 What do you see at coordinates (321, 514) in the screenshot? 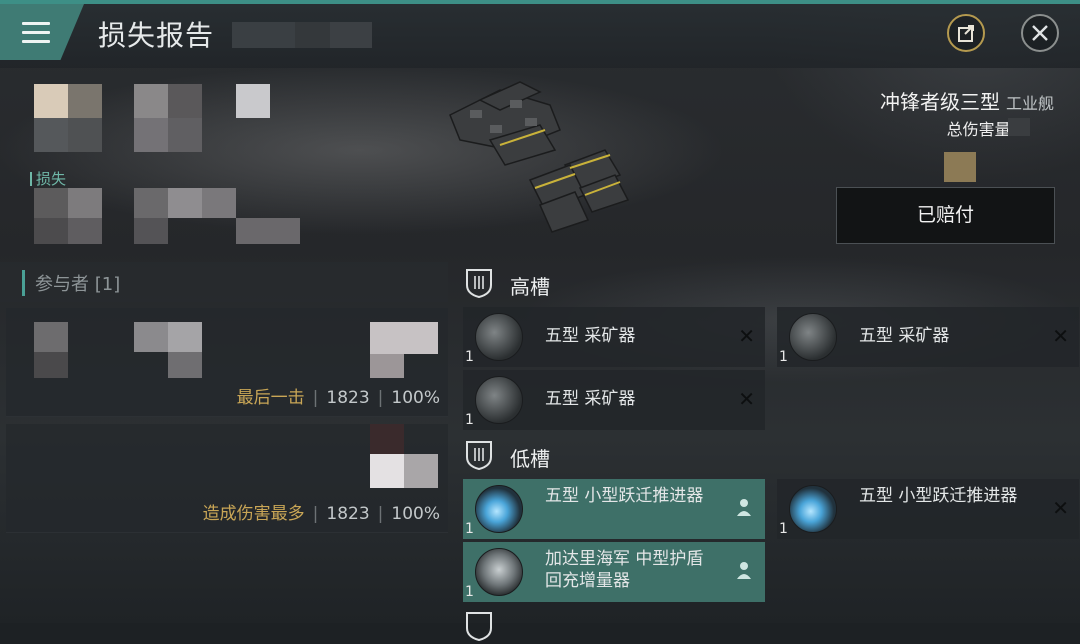
I see `top-damage-stat: 造成伤害最多 | 1823 | 100%` at bounding box center [321, 514].